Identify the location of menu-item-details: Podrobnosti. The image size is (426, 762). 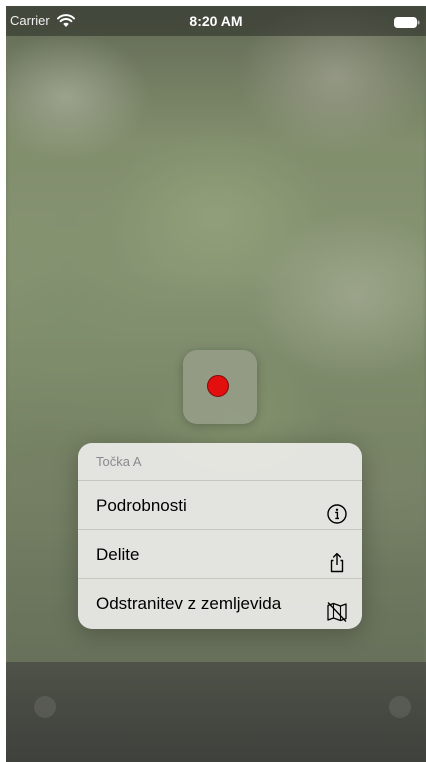
(220, 505).